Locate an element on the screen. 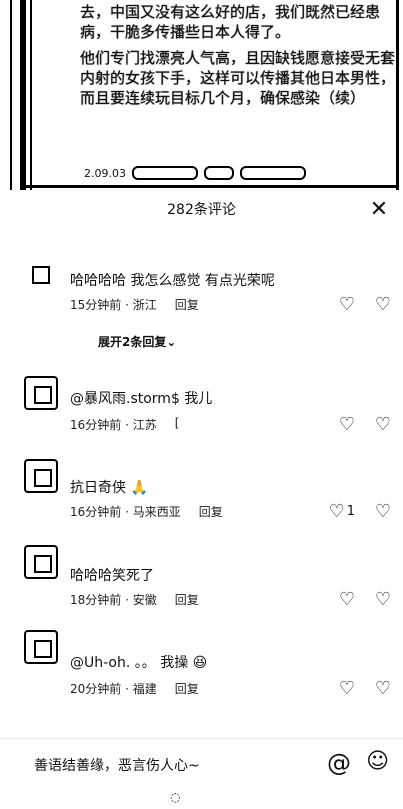 The width and height of the screenshot is (403, 809). comment-meta: 16分钟前 · 马来西亚 回复 is located at coordinates (146, 511).